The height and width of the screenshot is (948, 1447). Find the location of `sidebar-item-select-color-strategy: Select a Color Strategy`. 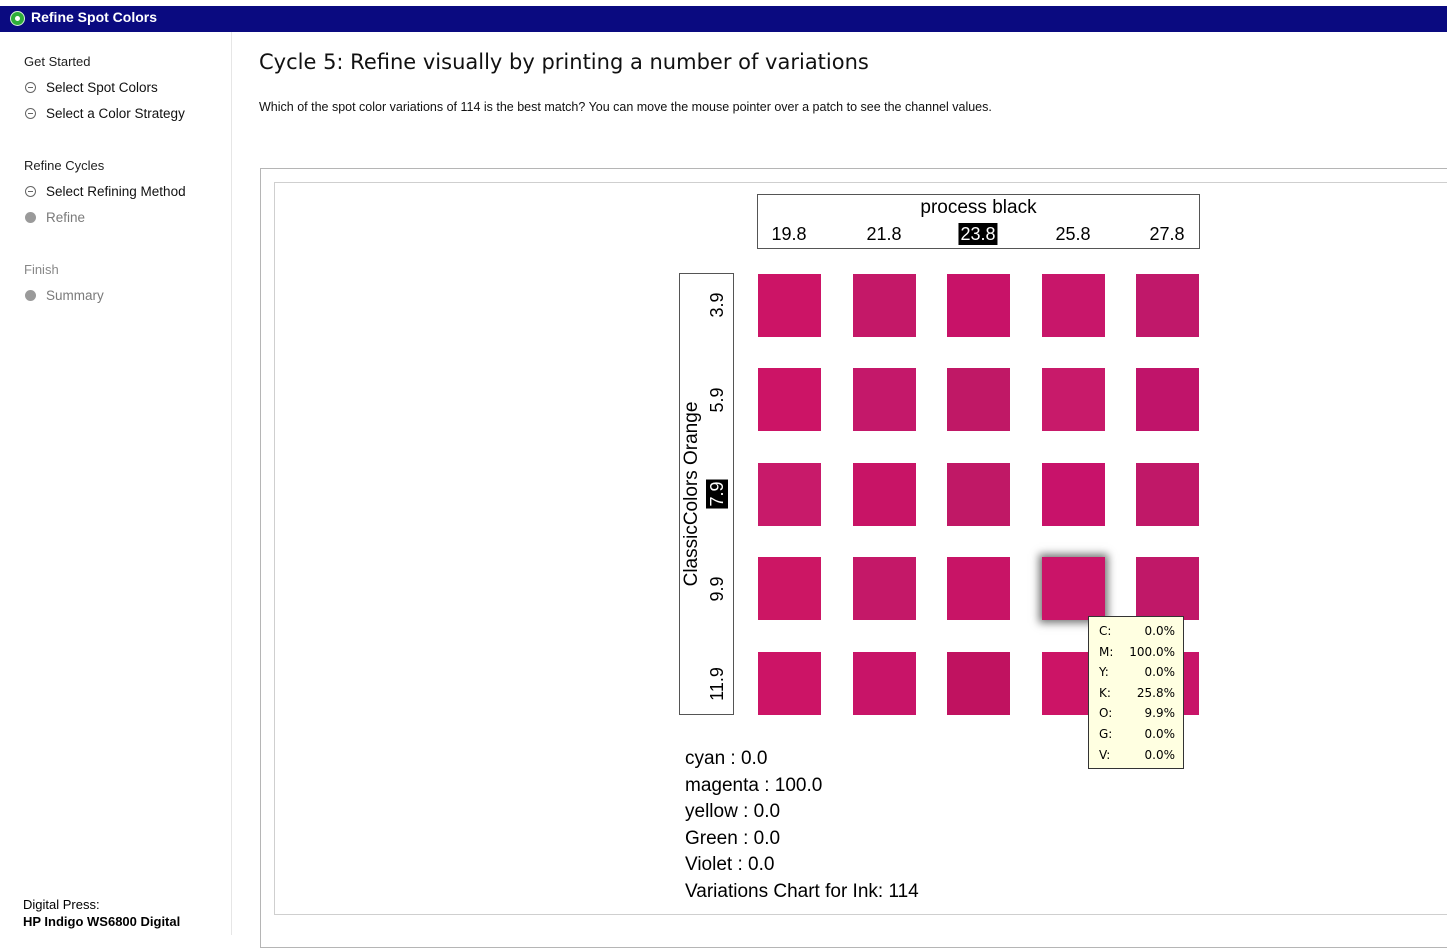

sidebar-item-select-color-strategy: Select a Color Strategy is located at coordinates (105, 113).